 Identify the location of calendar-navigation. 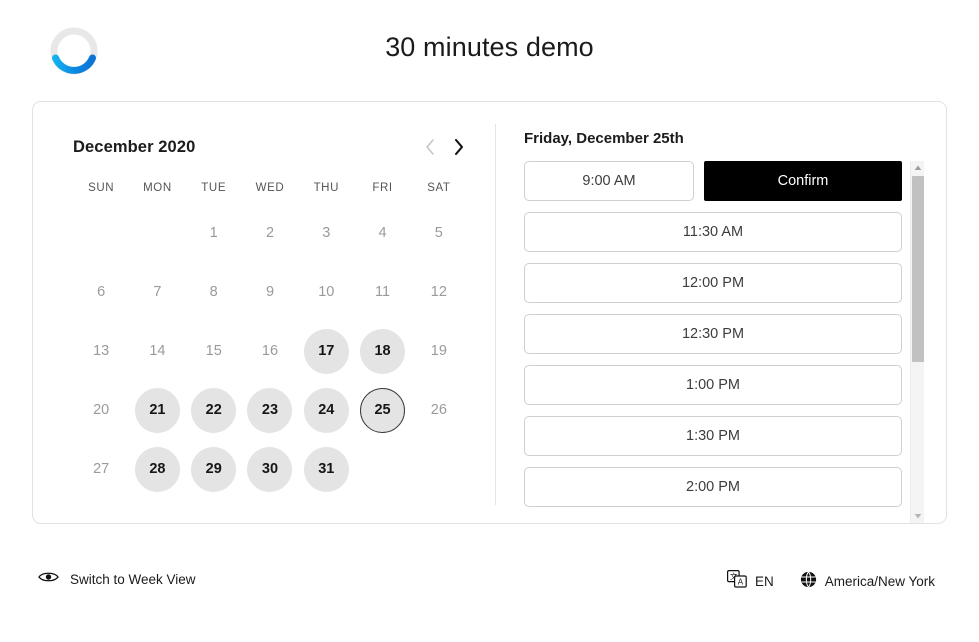
(444, 147).